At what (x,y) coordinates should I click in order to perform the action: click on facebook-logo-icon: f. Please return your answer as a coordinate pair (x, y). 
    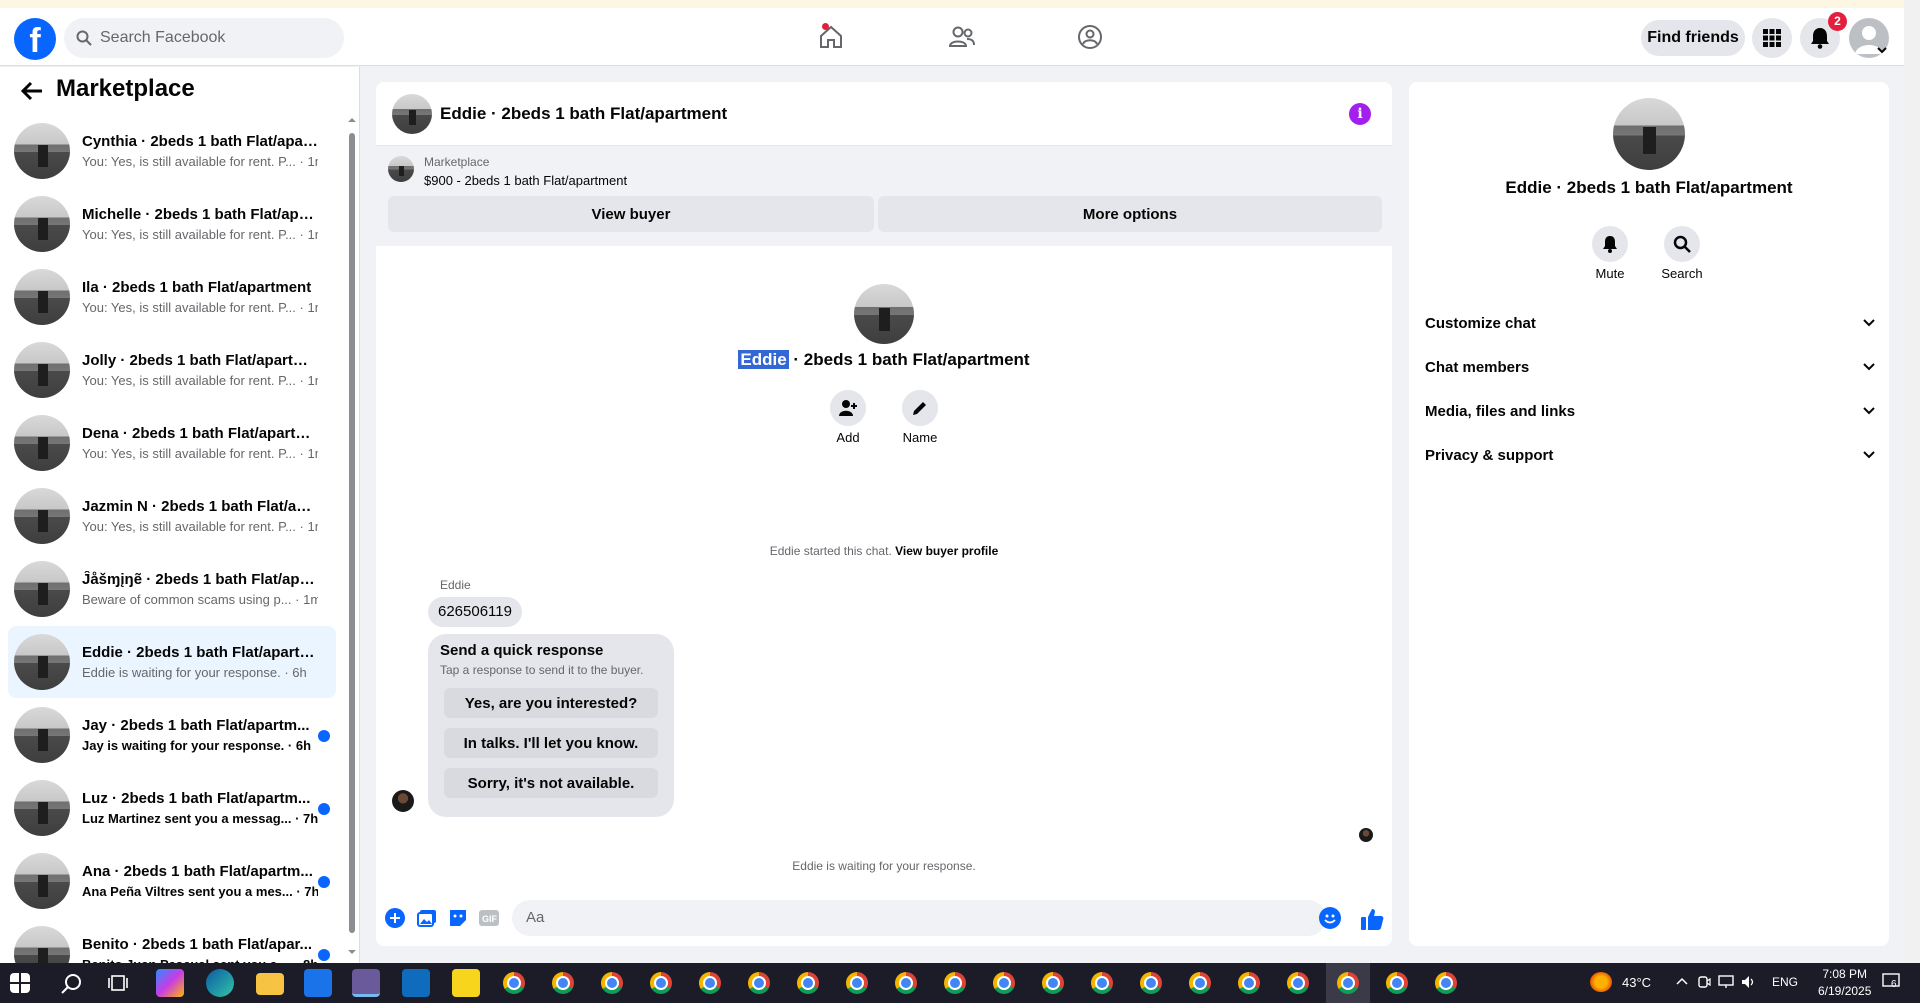
    Looking at the image, I should click on (35, 39).